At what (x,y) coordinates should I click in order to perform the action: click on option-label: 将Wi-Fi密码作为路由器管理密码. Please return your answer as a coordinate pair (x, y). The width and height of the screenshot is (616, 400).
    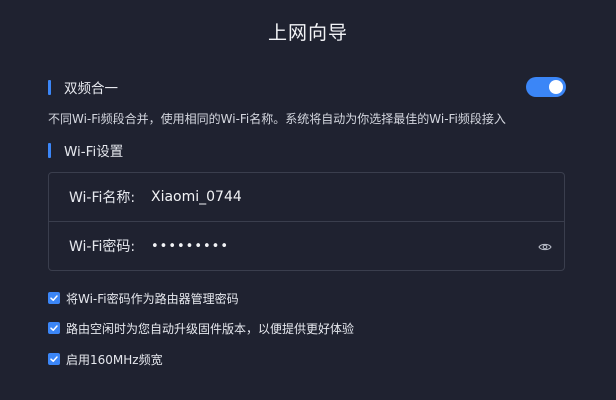
    Looking at the image, I should click on (152, 298).